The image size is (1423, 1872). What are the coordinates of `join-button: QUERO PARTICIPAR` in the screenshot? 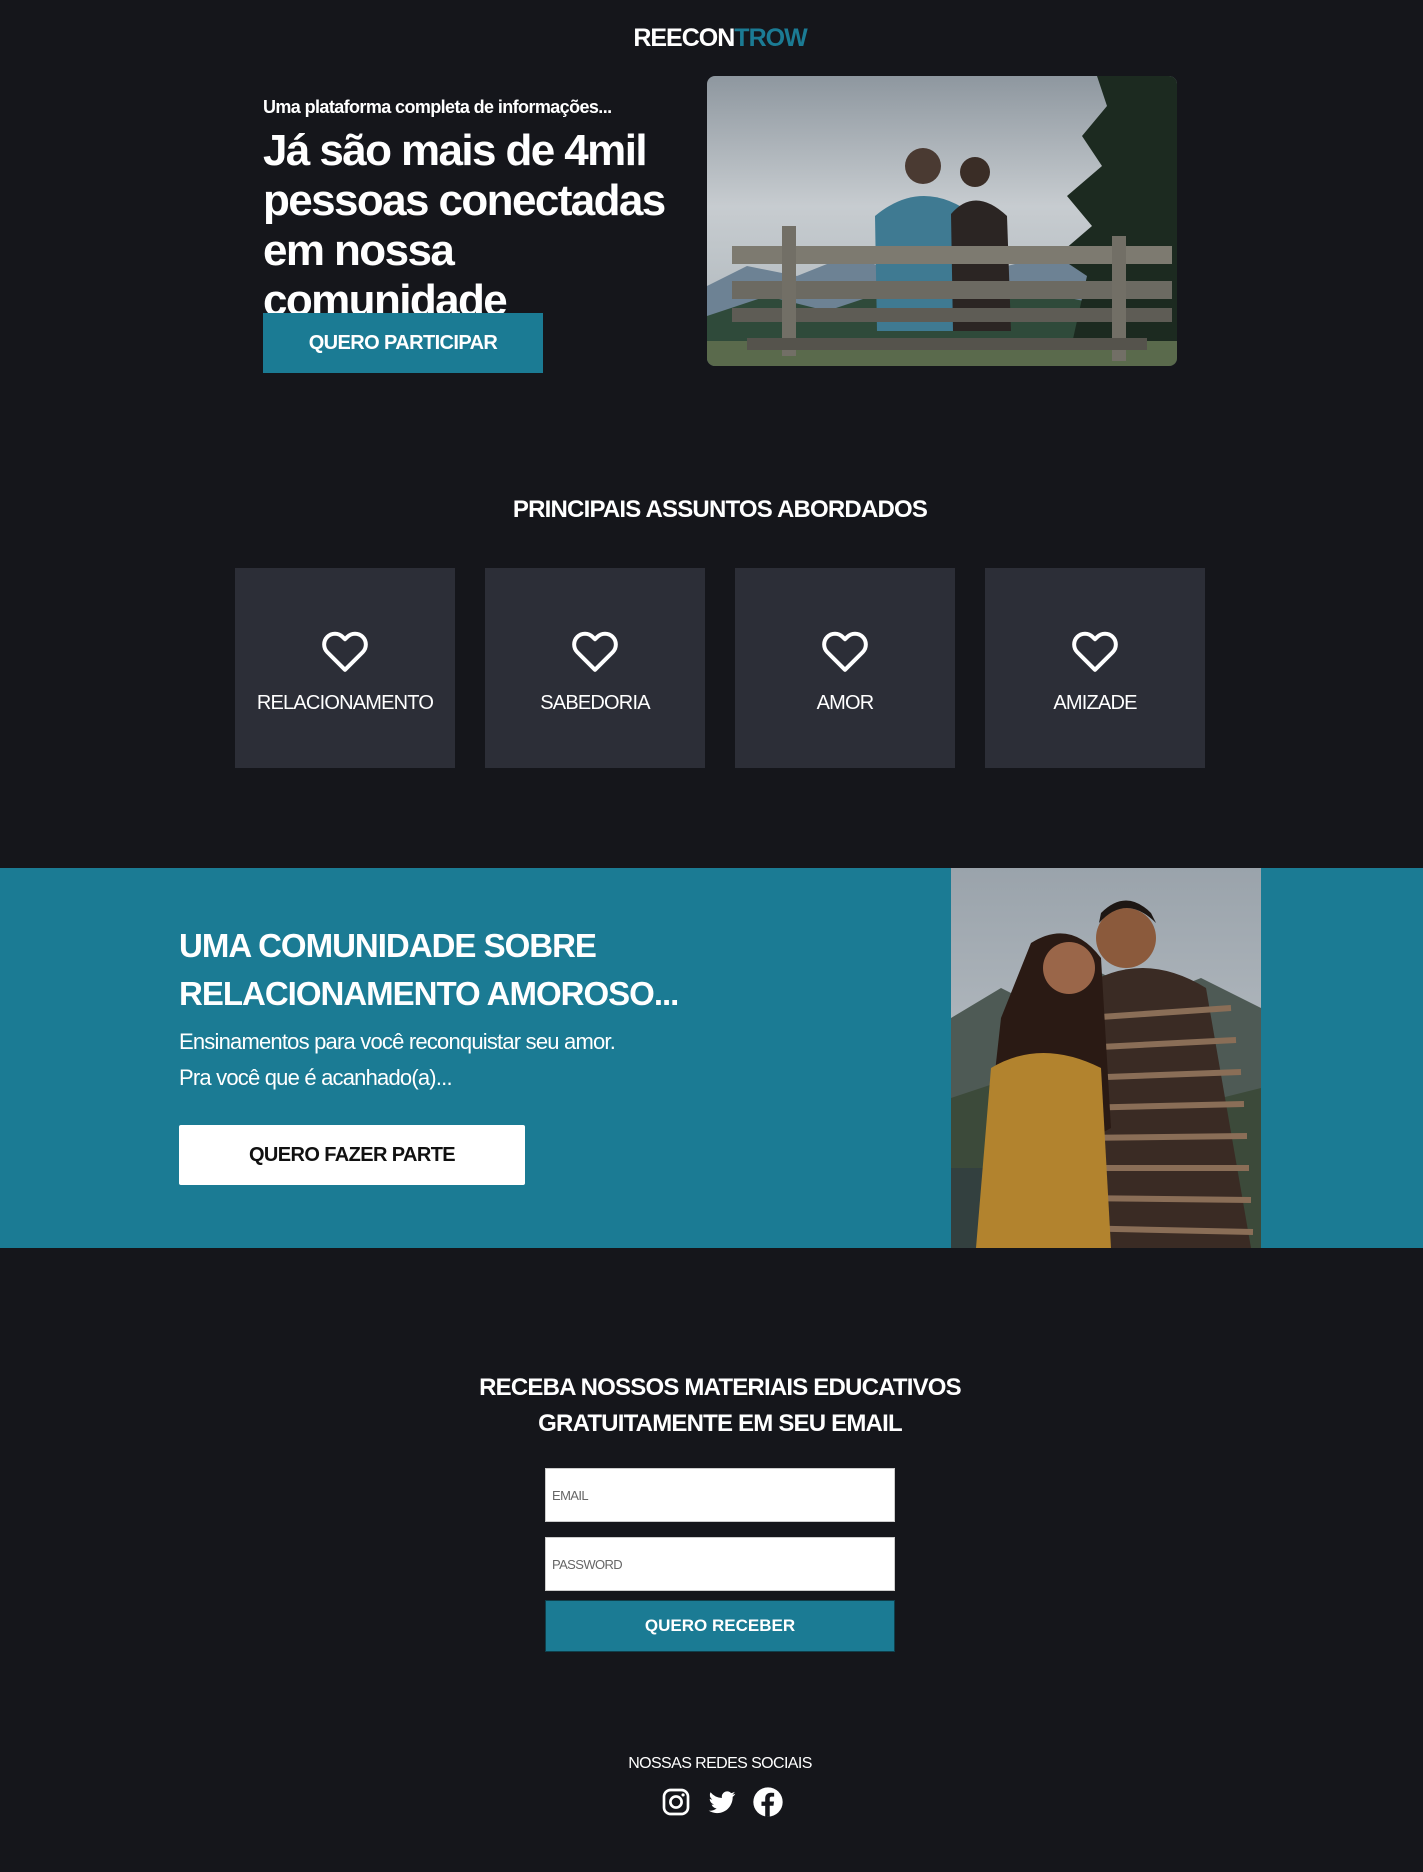 It's located at (403, 343).